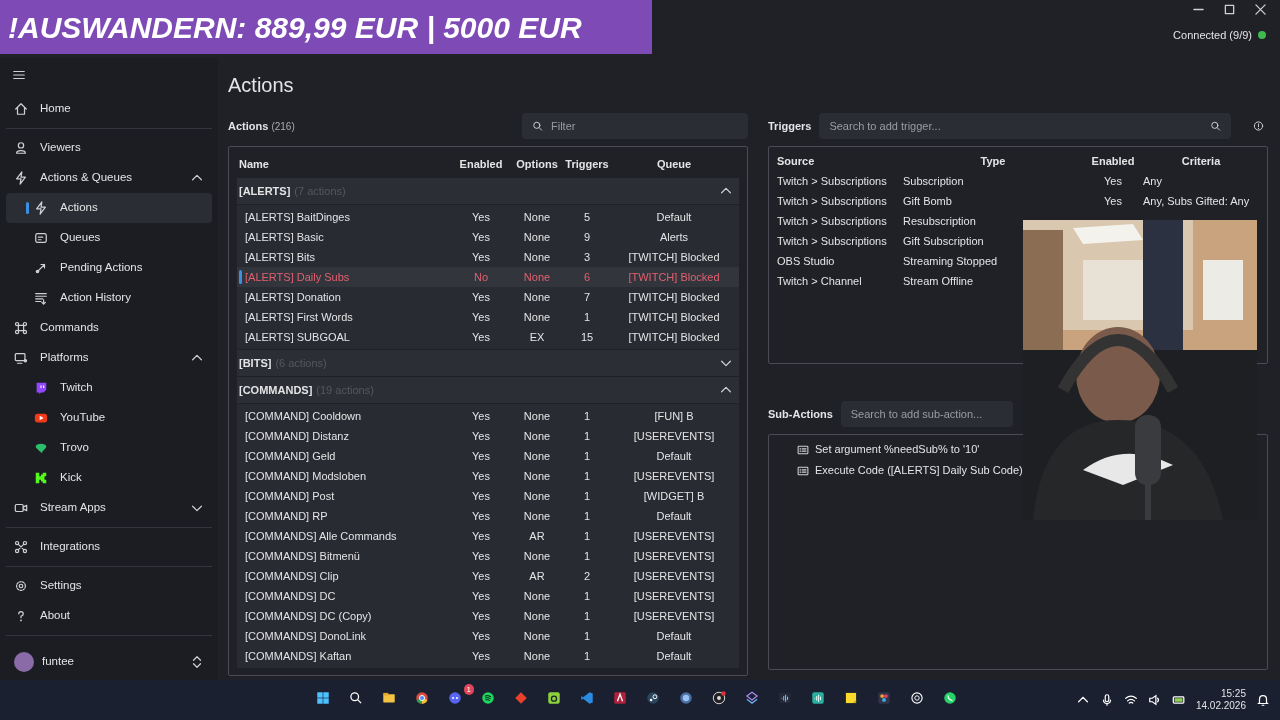 The width and height of the screenshot is (1280, 720). I want to click on trovo-icon, so click(41, 448).